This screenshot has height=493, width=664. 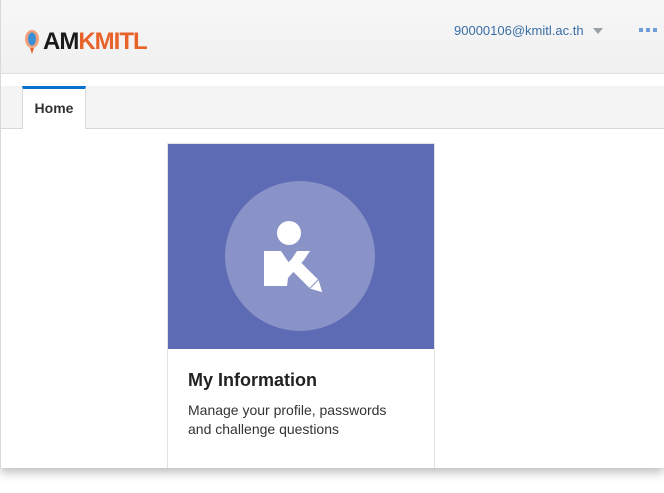 I want to click on caret-down-icon, so click(x=597, y=31).